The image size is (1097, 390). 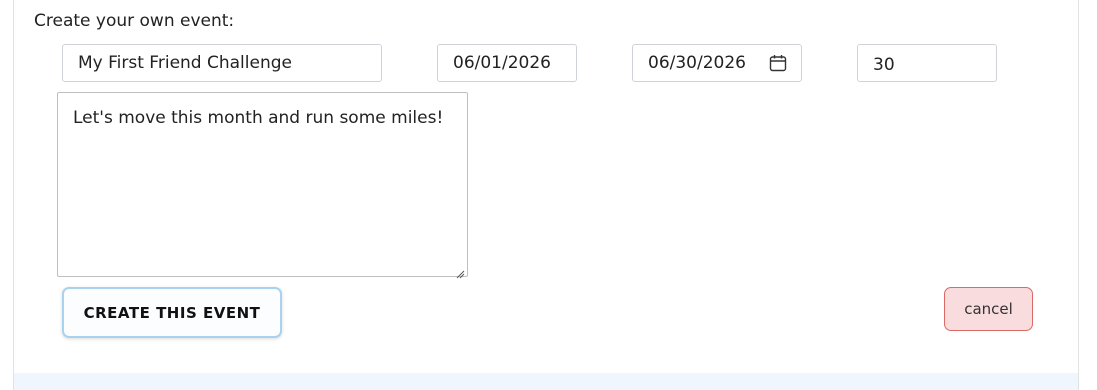 What do you see at coordinates (546, 381) in the screenshot?
I see `footer-strip` at bounding box center [546, 381].